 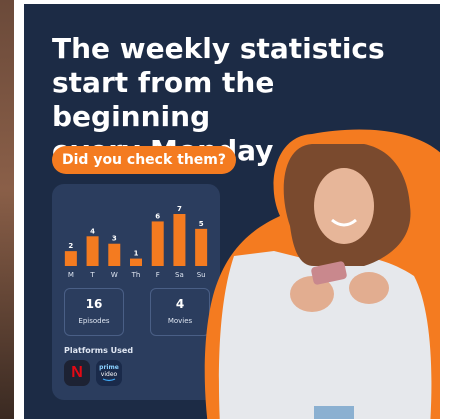 I want to click on day-tick-label: Th, so click(x=136, y=275).